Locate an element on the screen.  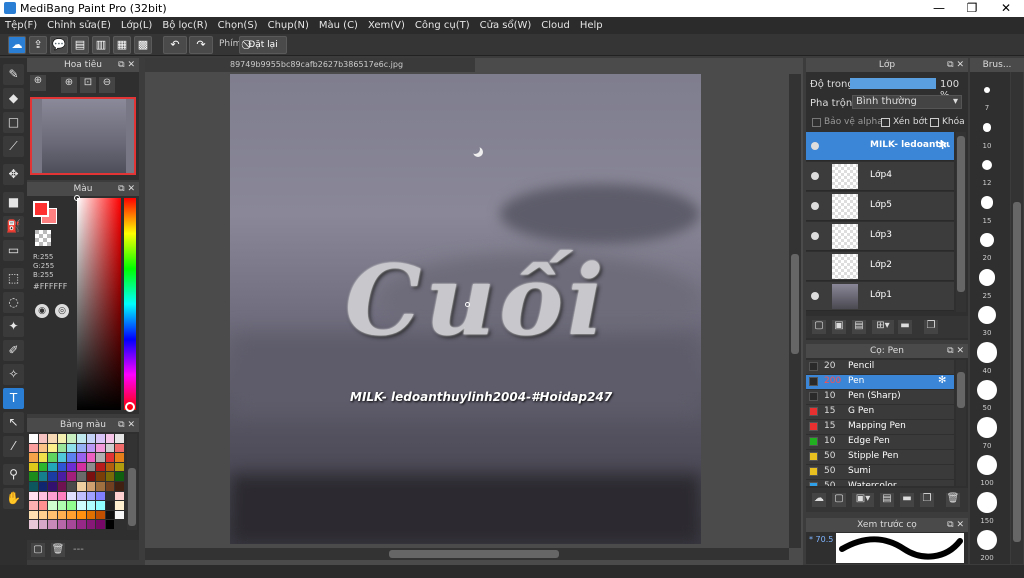
brush-item: 15 Mapping Pen is located at coordinates (880, 427).